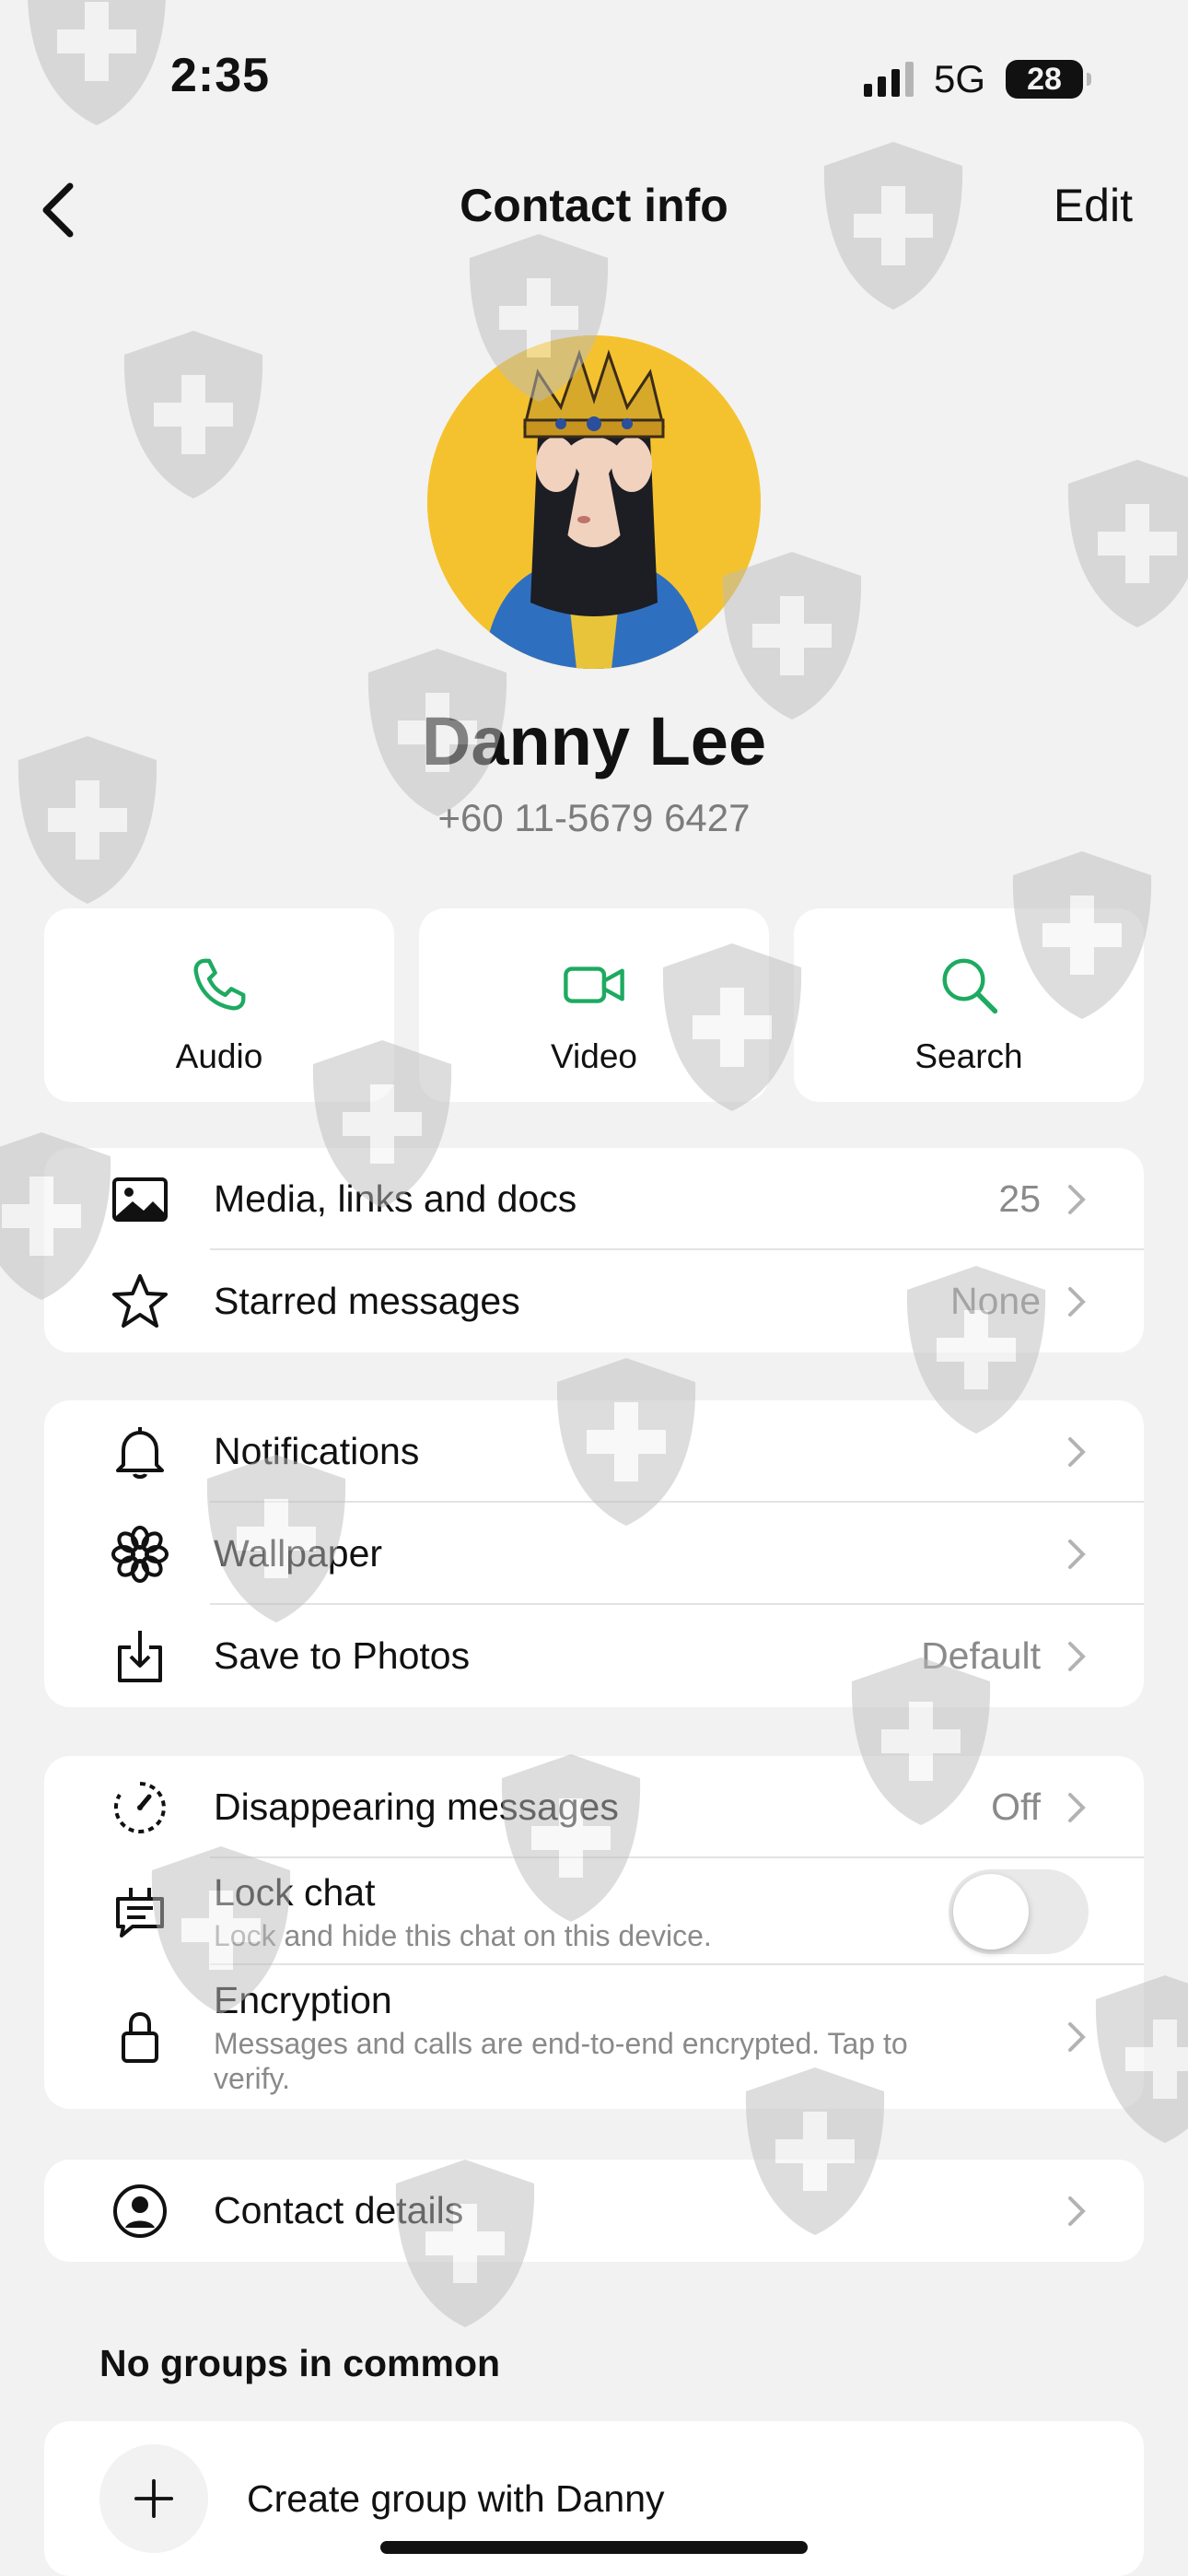  Describe the element at coordinates (456, 2498) in the screenshot. I see `row-label: Create group with Danny` at that location.